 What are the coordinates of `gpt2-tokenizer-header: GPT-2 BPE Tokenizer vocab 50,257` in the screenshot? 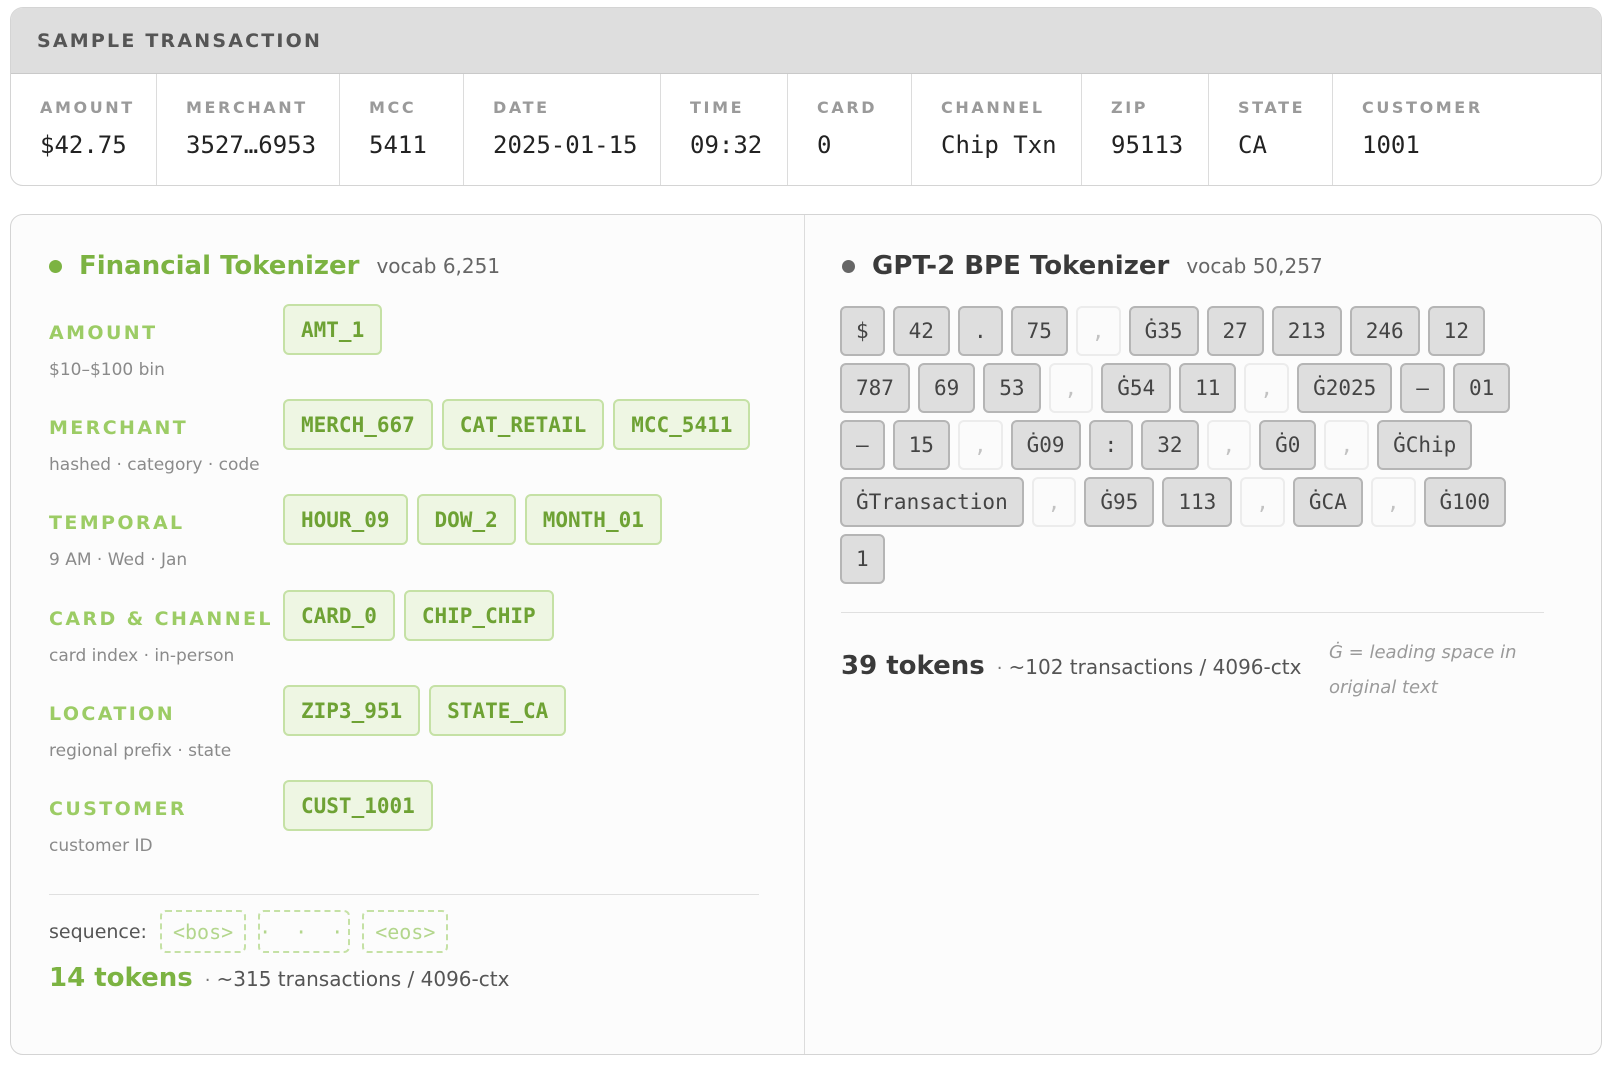 It's located at (1082, 266).